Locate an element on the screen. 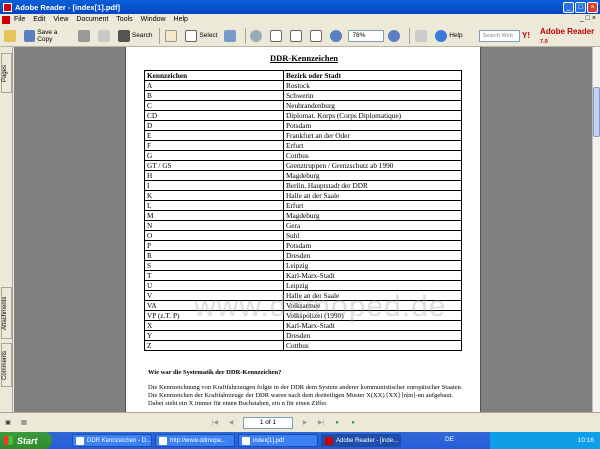 This screenshot has height=449, width=600. tab-attachments: Attachments is located at coordinates (6, 313).